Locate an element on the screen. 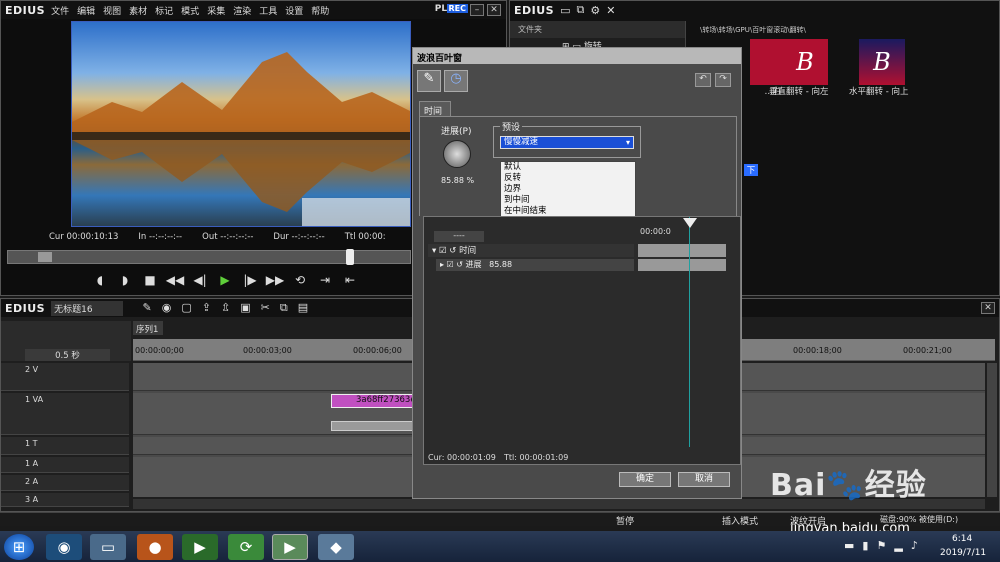 The width and height of the screenshot is (1000, 562). track-name: 2 A is located at coordinates (32, 481).